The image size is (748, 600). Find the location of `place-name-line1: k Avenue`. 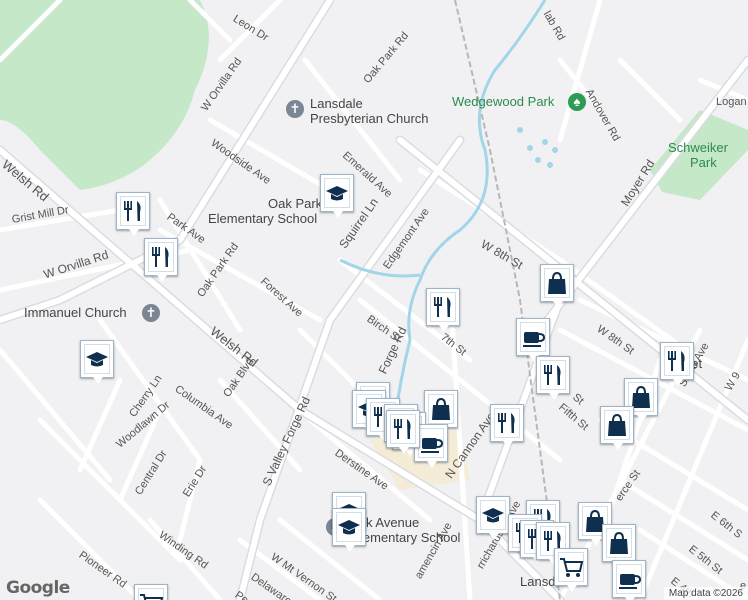

place-name-line1: k Avenue is located at coordinates (392, 522).